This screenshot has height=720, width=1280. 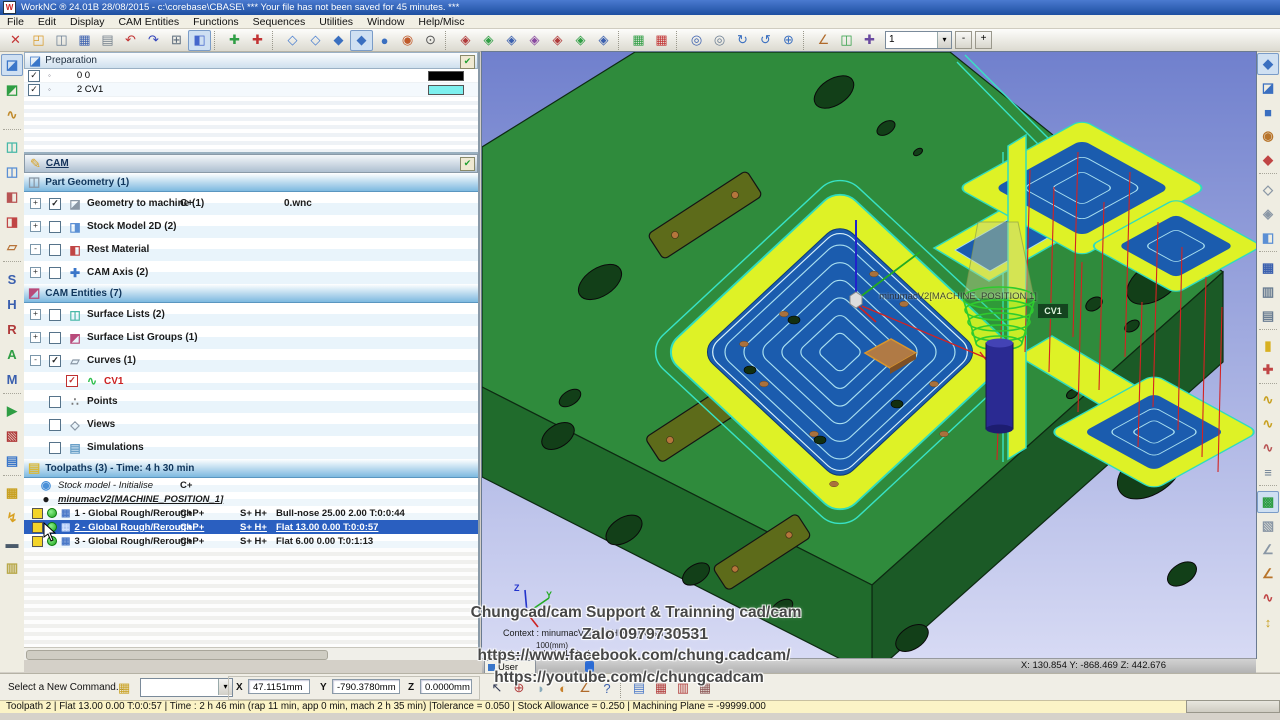 What do you see at coordinates (12, 247) in the screenshot?
I see `surface-select-icon: ▱` at bounding box center [12, 247].